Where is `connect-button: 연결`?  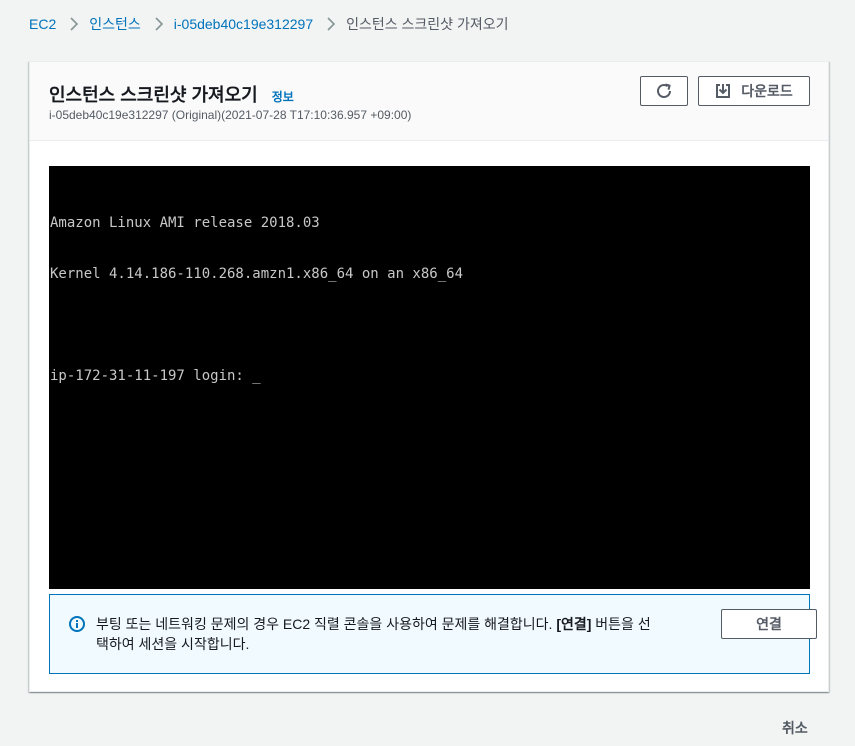 connect-button: 연결 is located at coordinates (769, 624).